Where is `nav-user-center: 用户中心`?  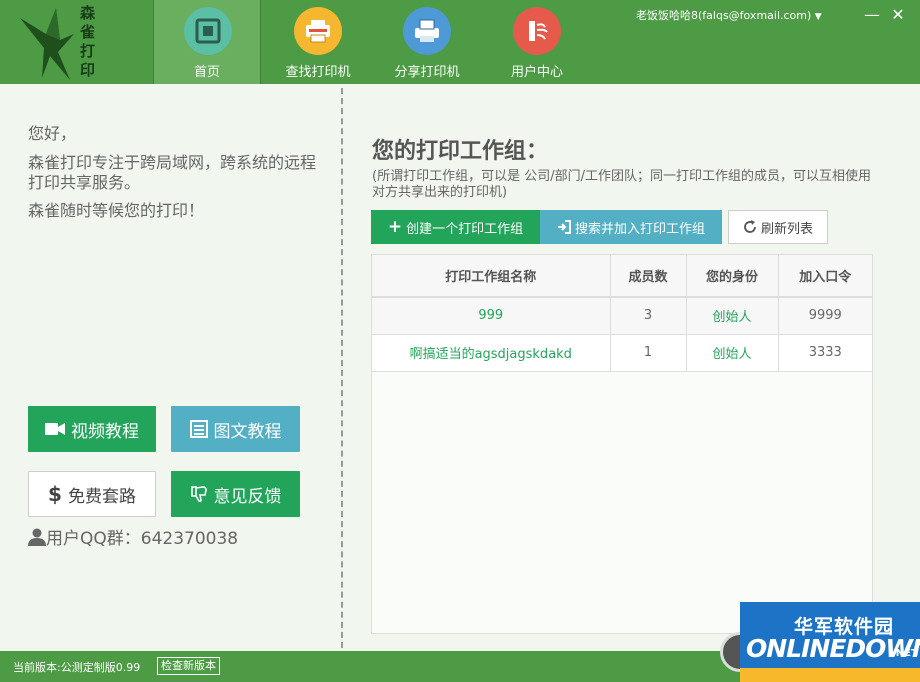 nav-user-center: 用户中心 is located at coordinates (537, 42).